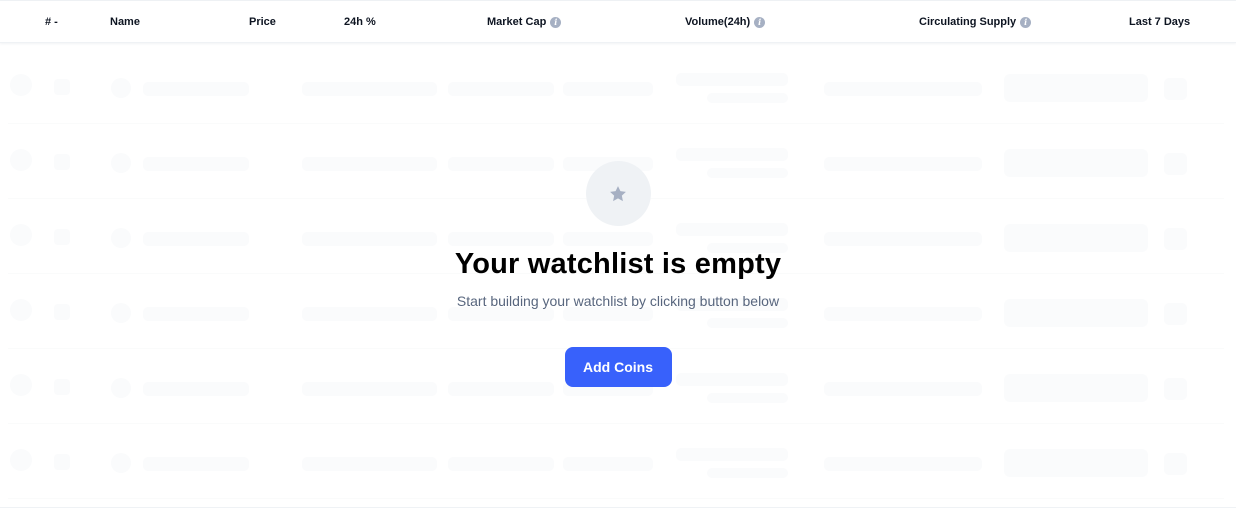 Image resolution: width=1236 pixels, height=508 pixels. I want to click on star-icon, so click(618, 193).